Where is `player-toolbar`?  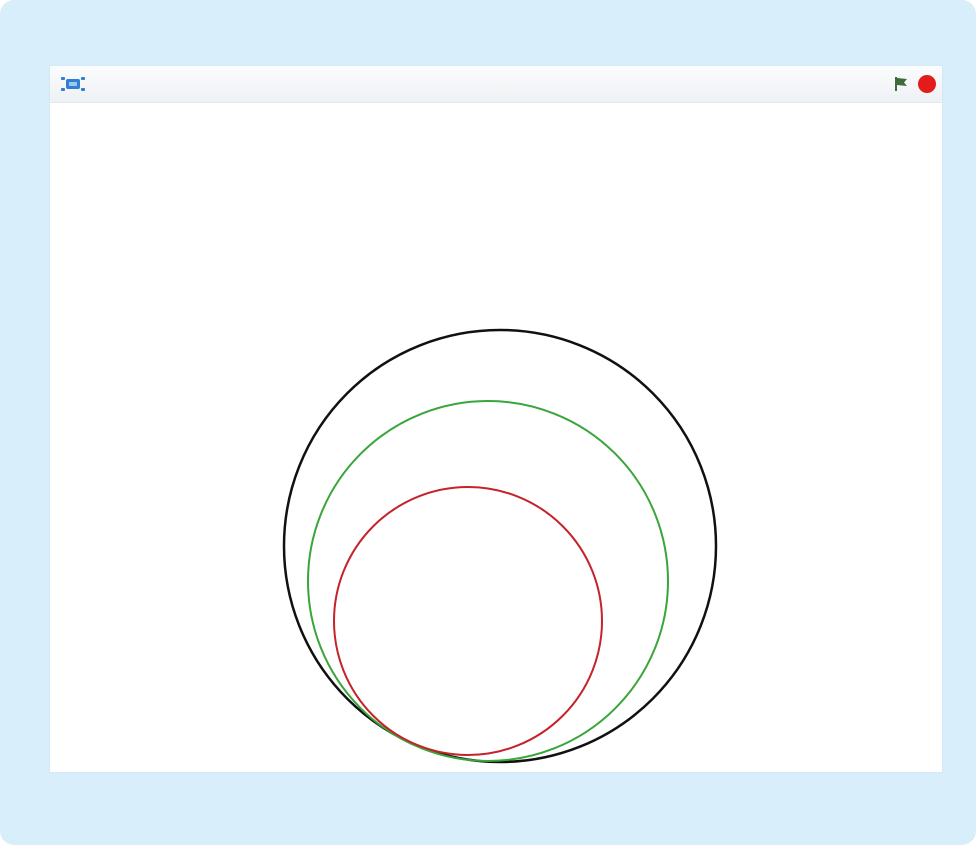
player-toolbar is located at coordinates (496, 84).